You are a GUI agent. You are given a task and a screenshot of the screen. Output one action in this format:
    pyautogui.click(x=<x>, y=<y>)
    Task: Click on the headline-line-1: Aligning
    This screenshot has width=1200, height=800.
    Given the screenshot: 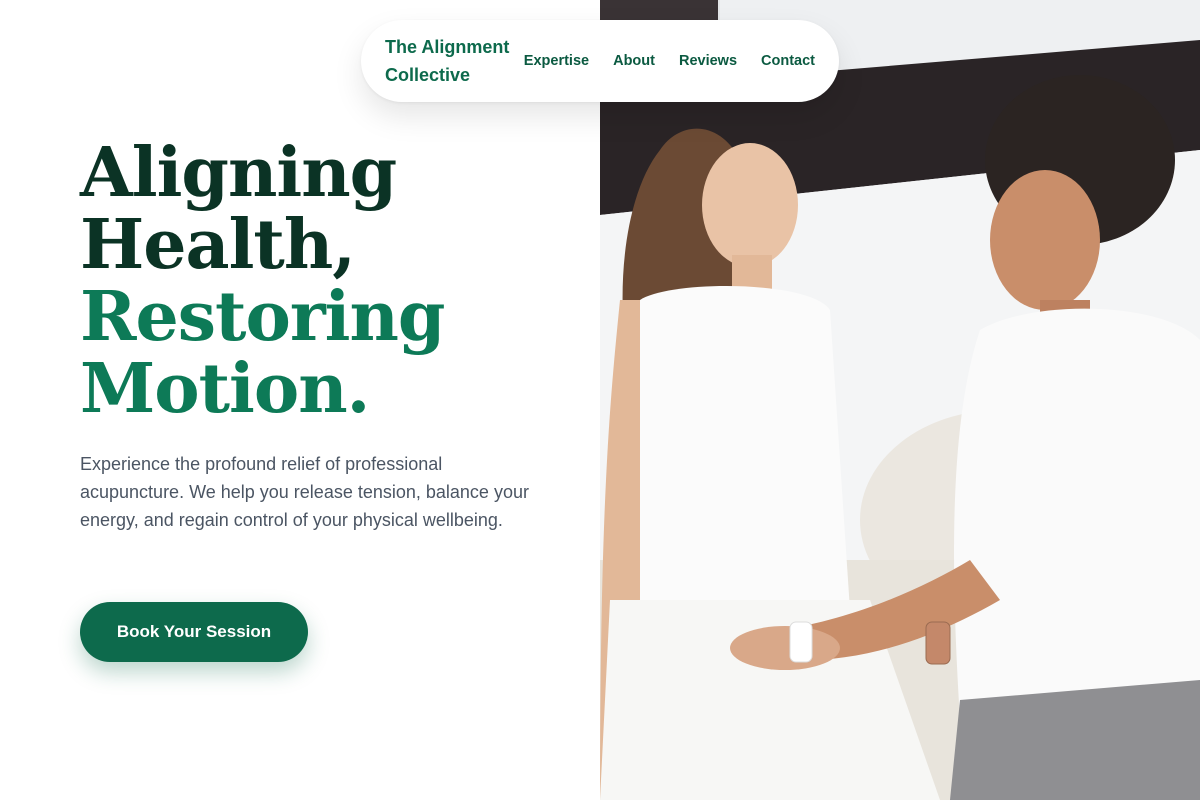 What is the action you would take?
    pyautogui.click(x=238, y=173)
    